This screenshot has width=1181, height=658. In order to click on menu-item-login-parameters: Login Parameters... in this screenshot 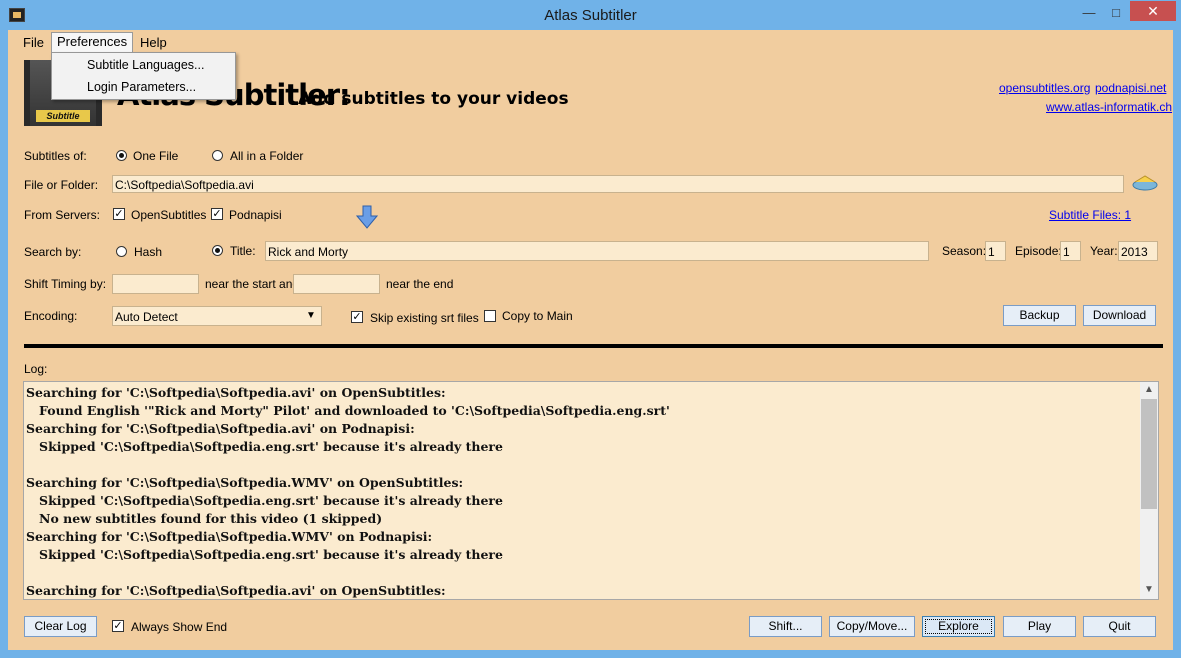, I will do `click(143, 87)`.